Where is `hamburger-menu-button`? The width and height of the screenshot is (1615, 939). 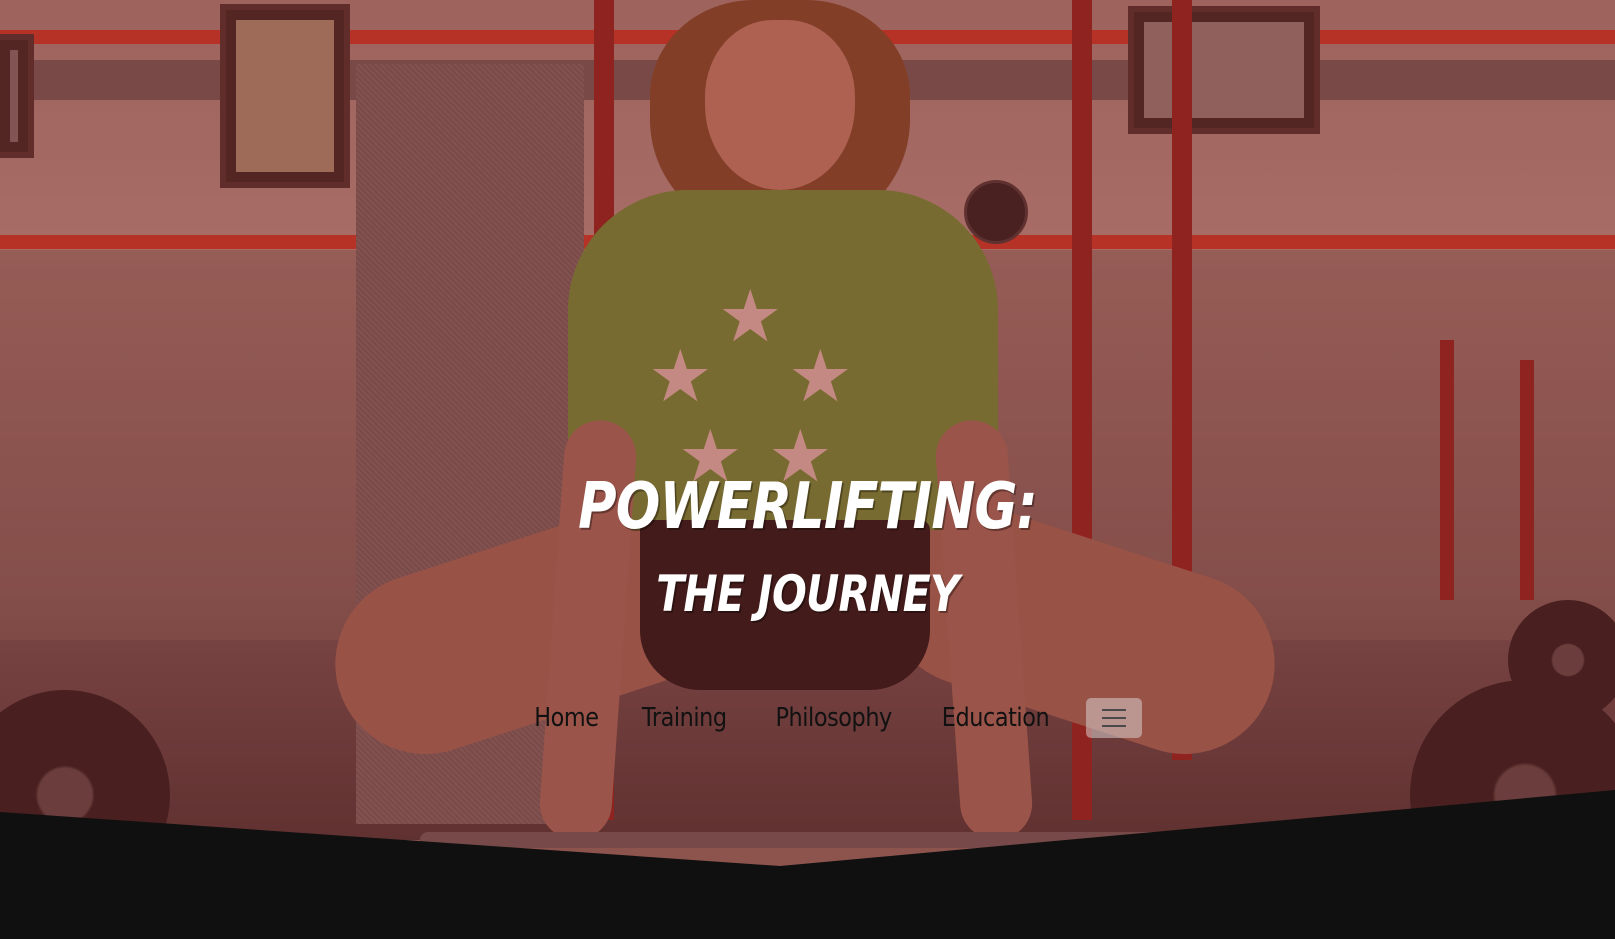
hamburger-menu-button is located at coordinates (1114, 718).